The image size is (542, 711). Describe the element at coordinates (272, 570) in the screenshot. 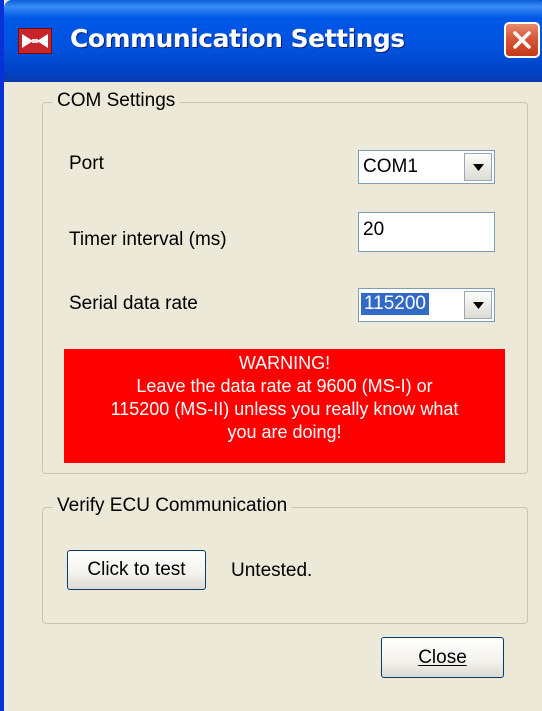

I see `test-status-text: Untested.` at that location.